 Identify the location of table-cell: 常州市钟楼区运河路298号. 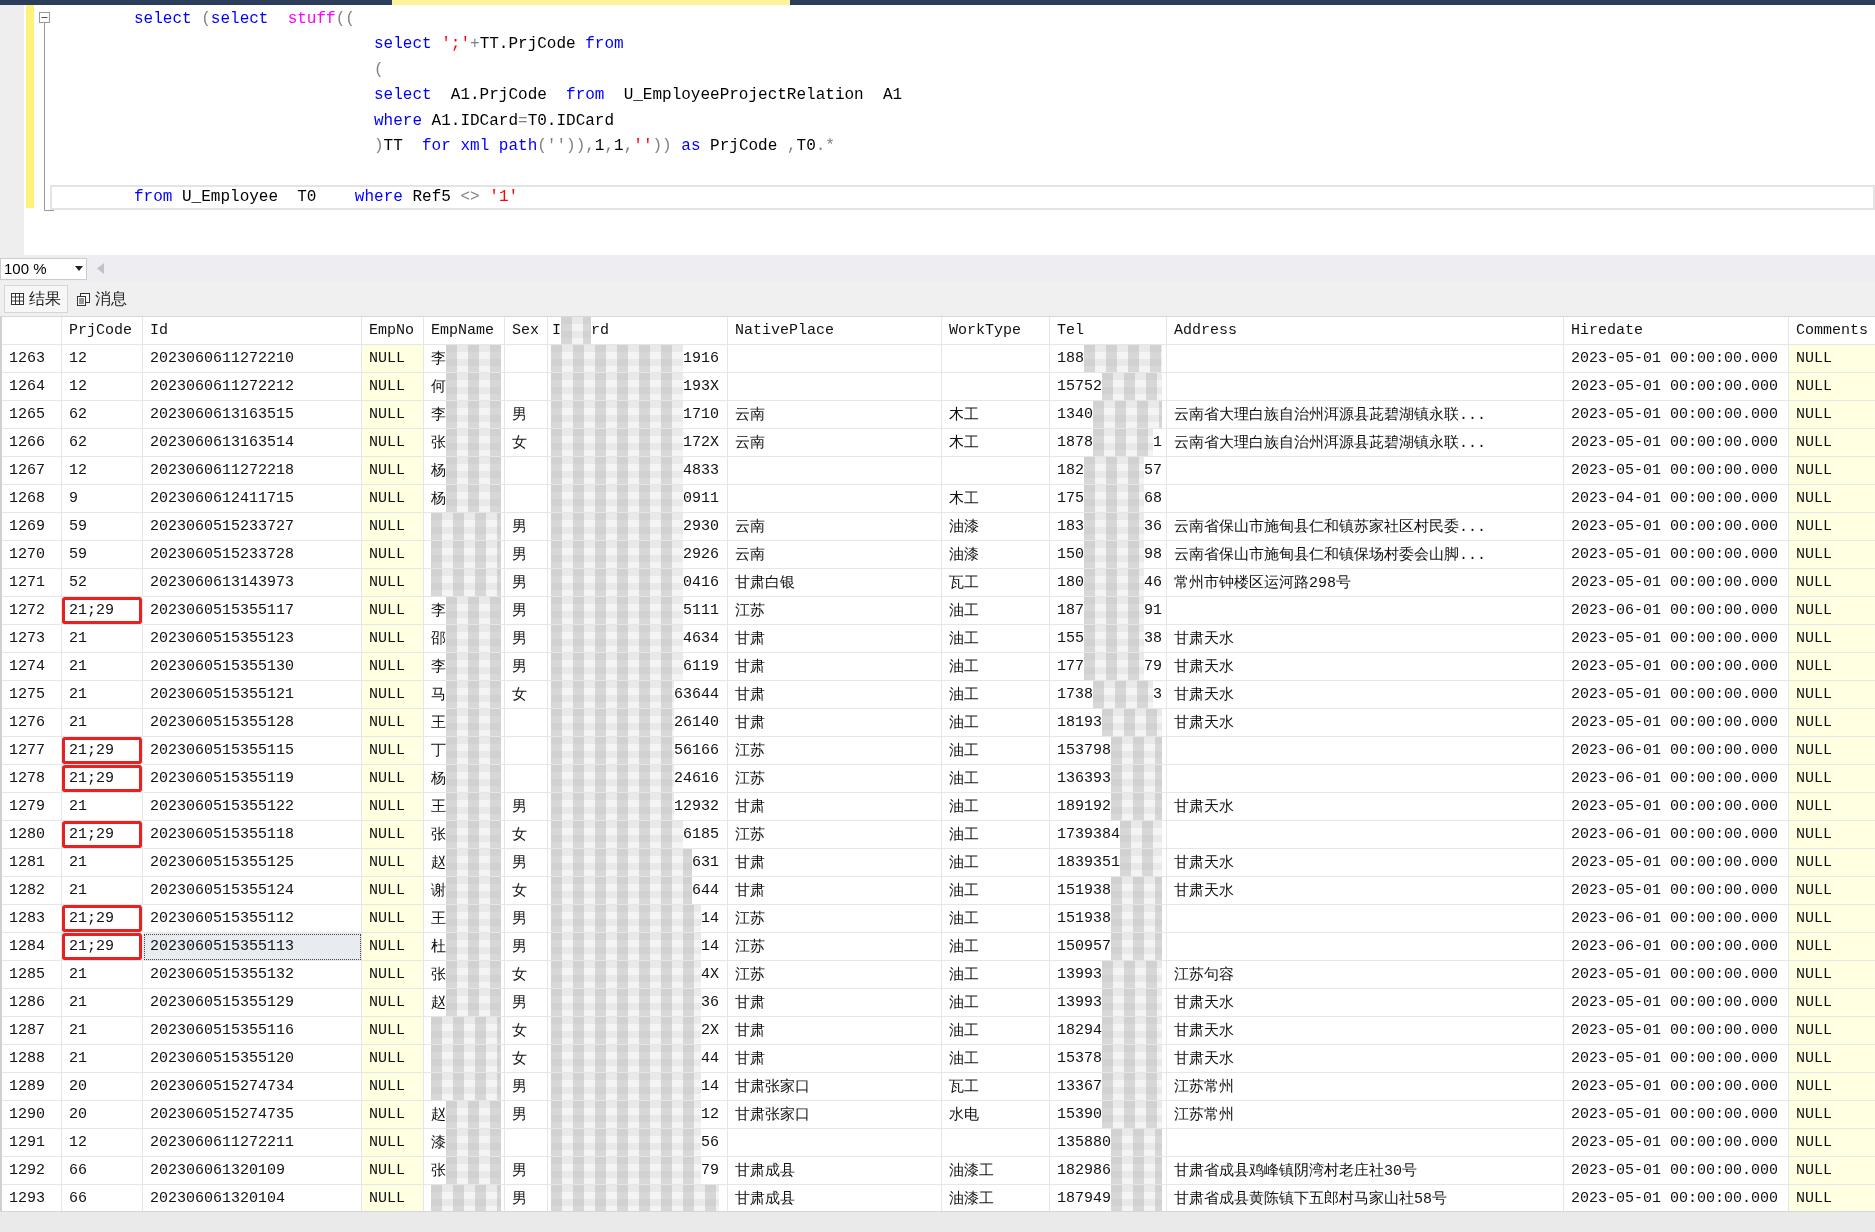
(1365, 583).